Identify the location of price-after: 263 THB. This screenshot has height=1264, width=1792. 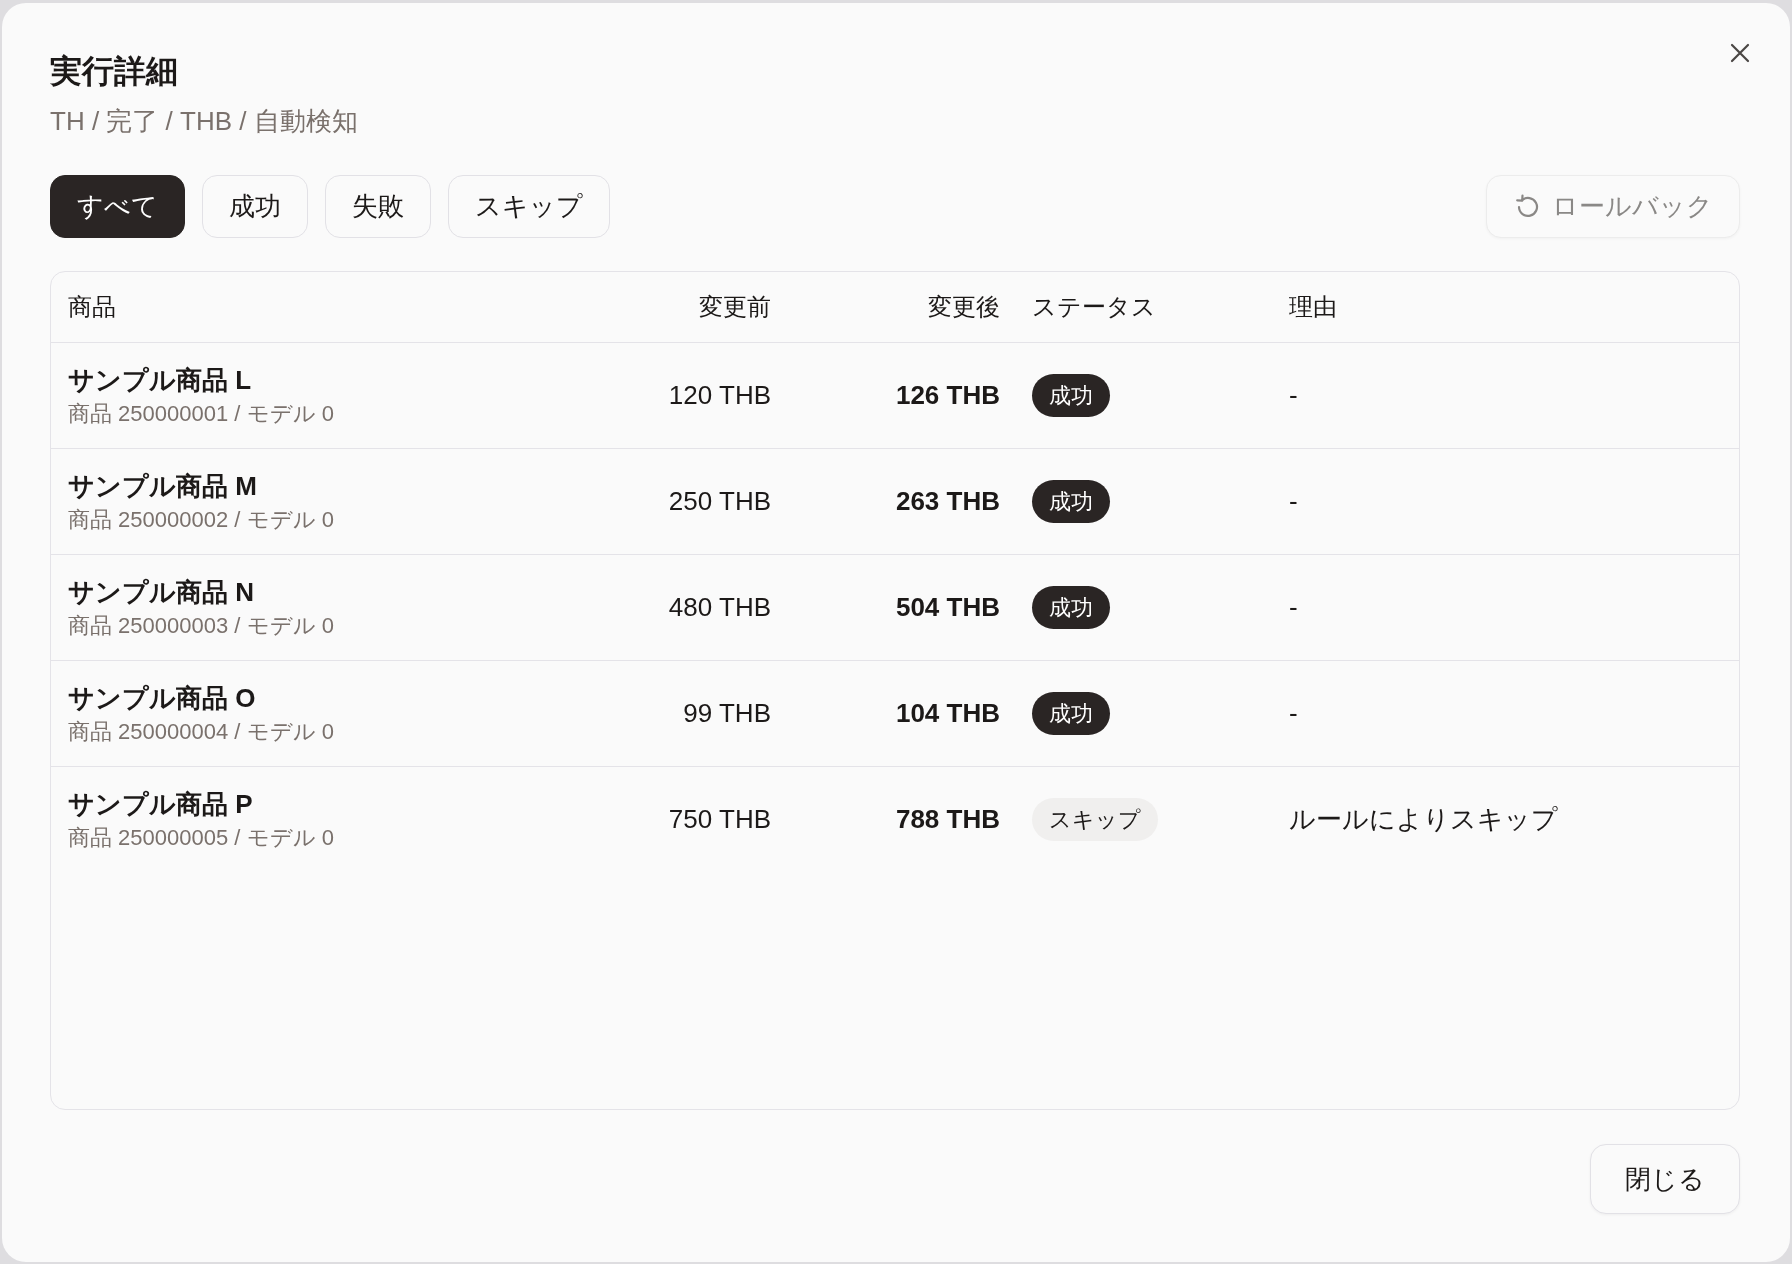
(947, 501).